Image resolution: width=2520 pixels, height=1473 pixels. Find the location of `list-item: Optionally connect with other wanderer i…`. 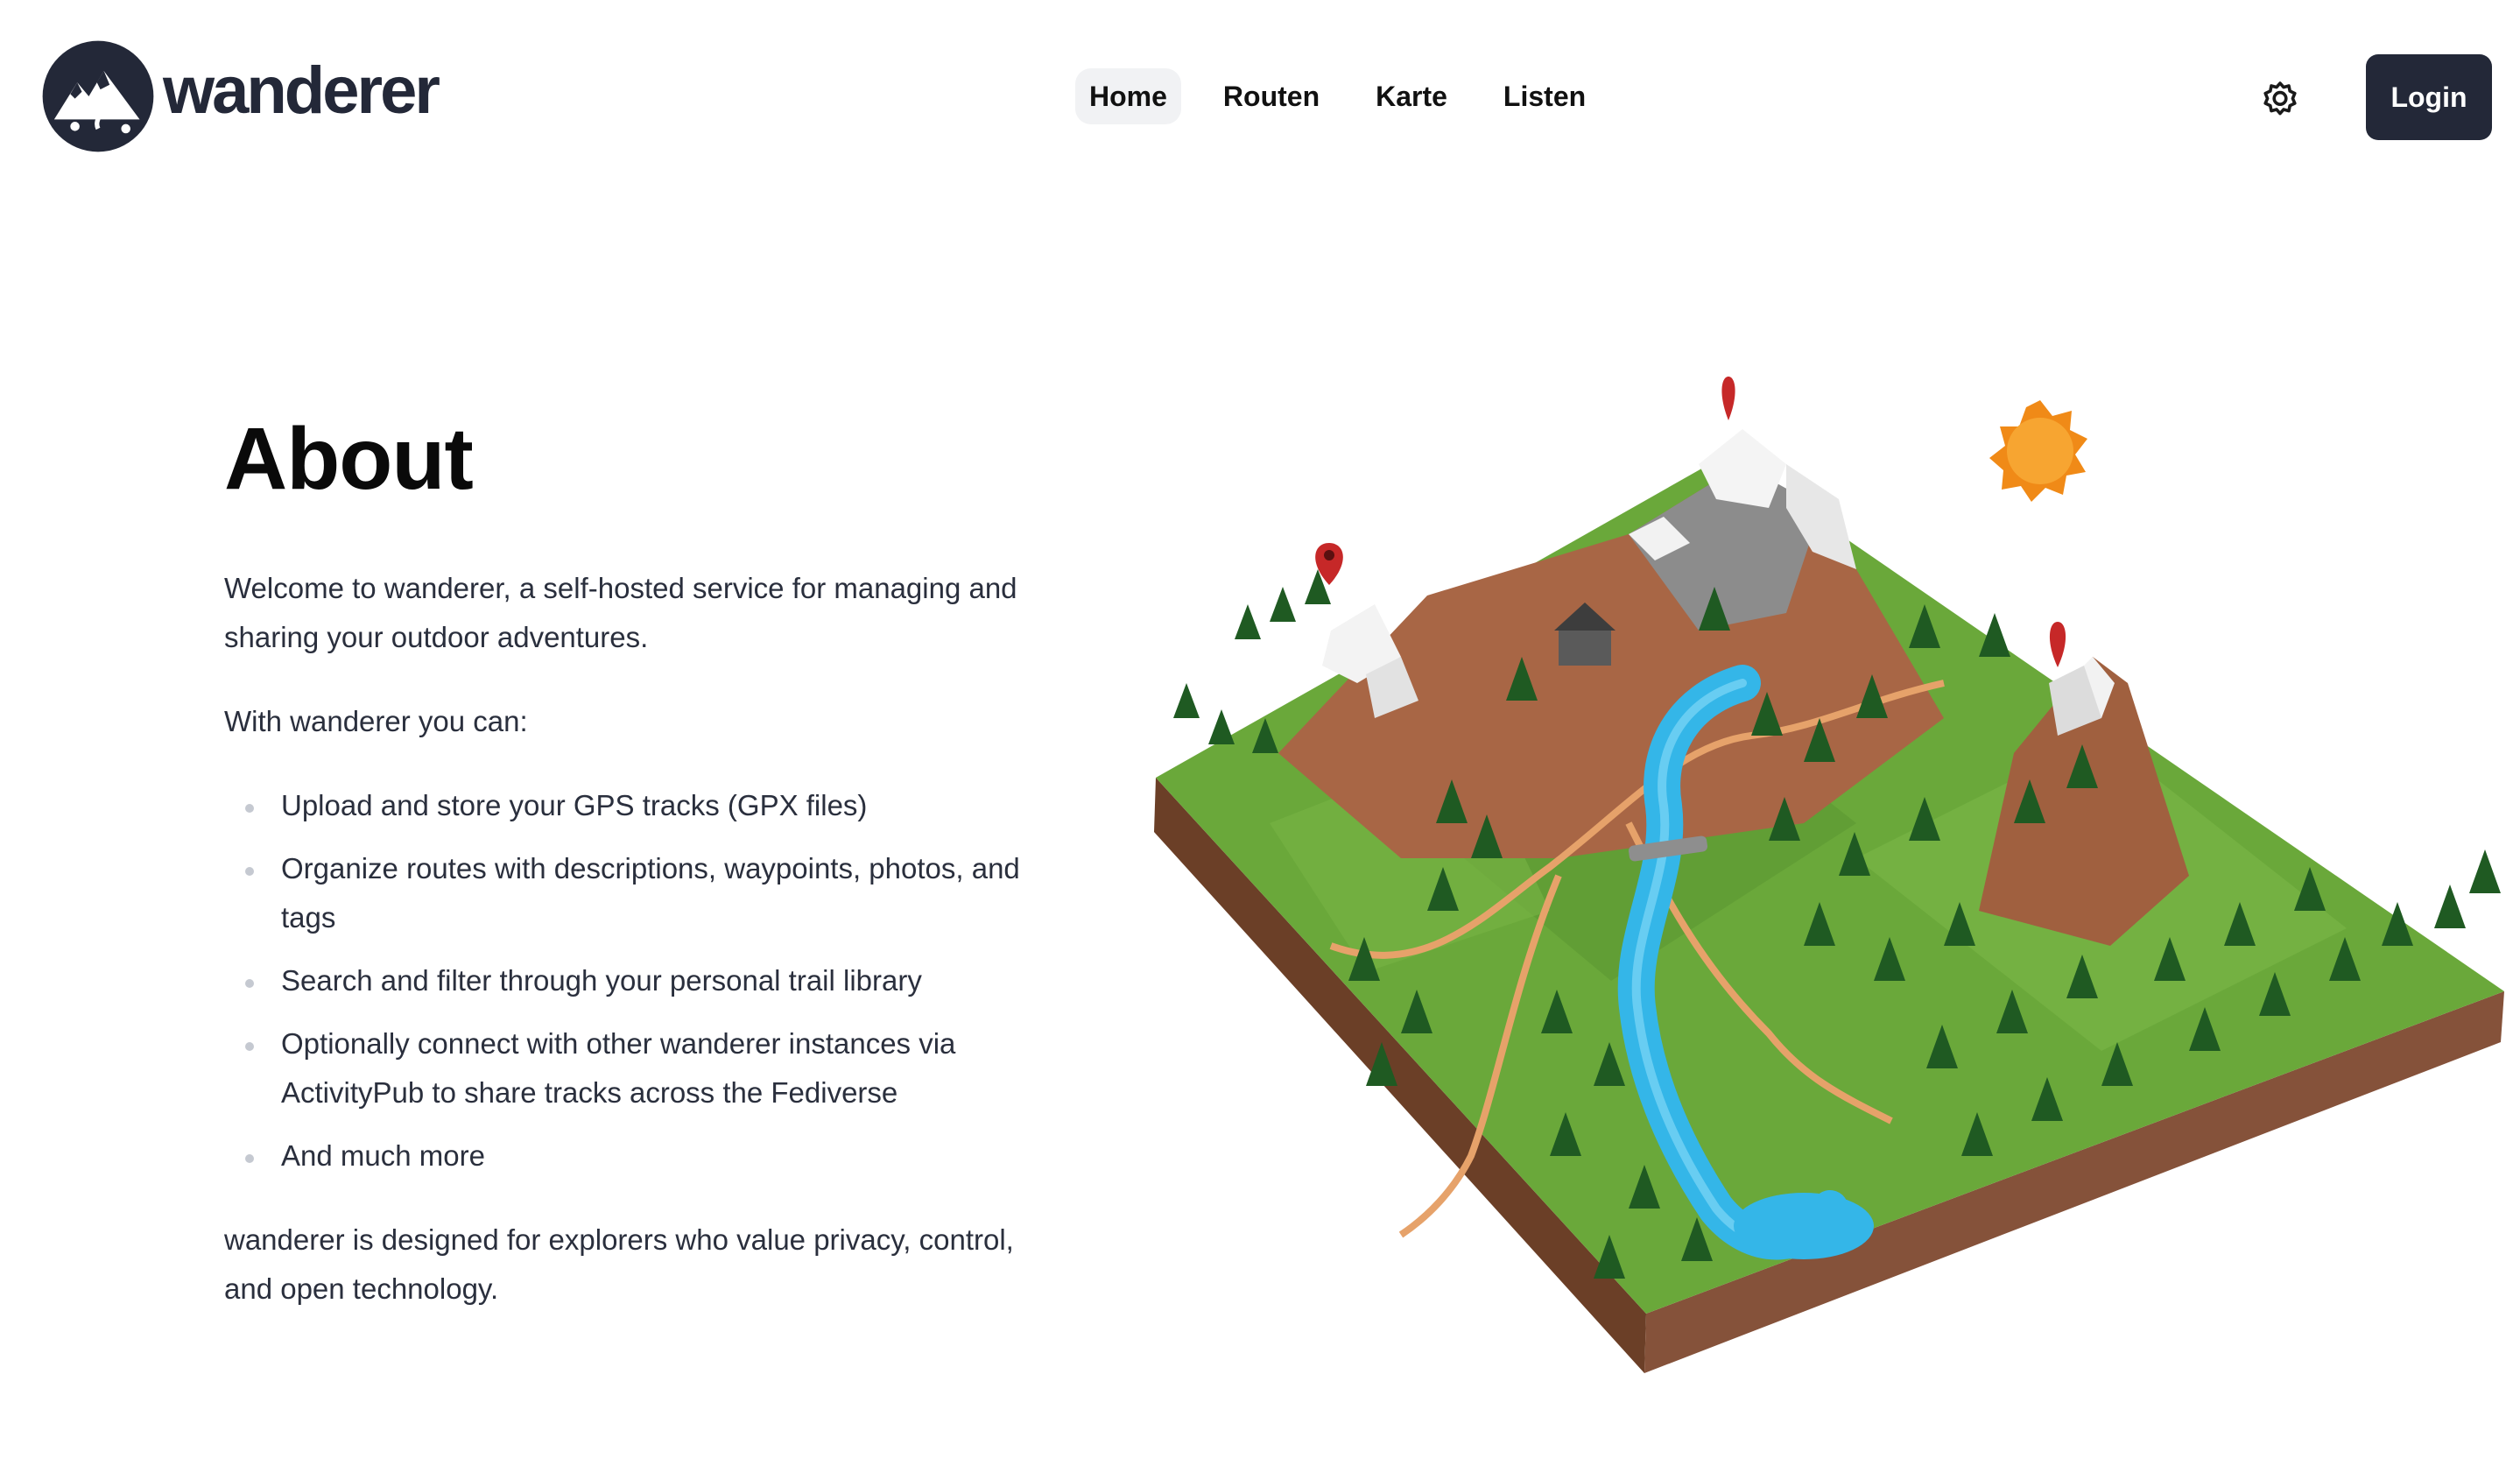

list-item: Optionally connect with other wanderer i… is located at coordinates (635, 1068).